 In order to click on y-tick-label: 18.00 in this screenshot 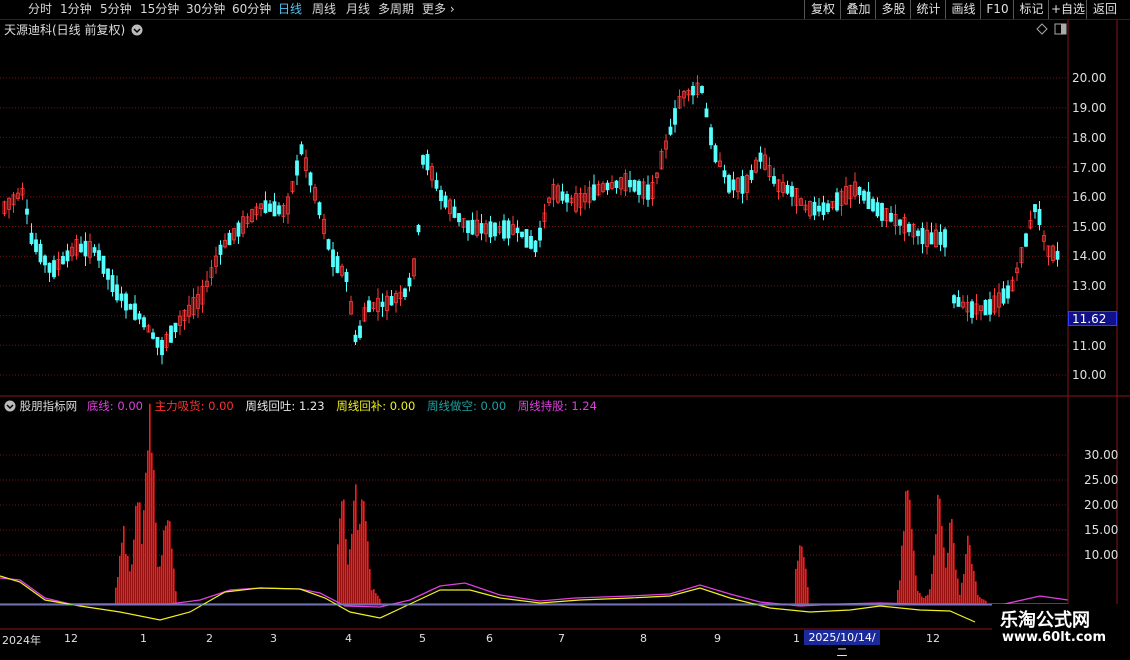, I will do `click(1089, 138)`.